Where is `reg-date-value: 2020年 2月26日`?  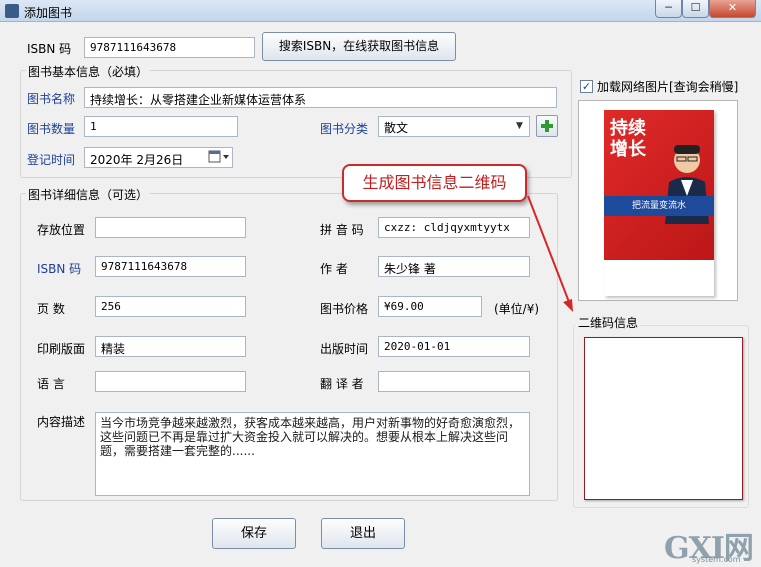 reg-date-value: 2020年 2月26日 is located at coordinates (137, 160).